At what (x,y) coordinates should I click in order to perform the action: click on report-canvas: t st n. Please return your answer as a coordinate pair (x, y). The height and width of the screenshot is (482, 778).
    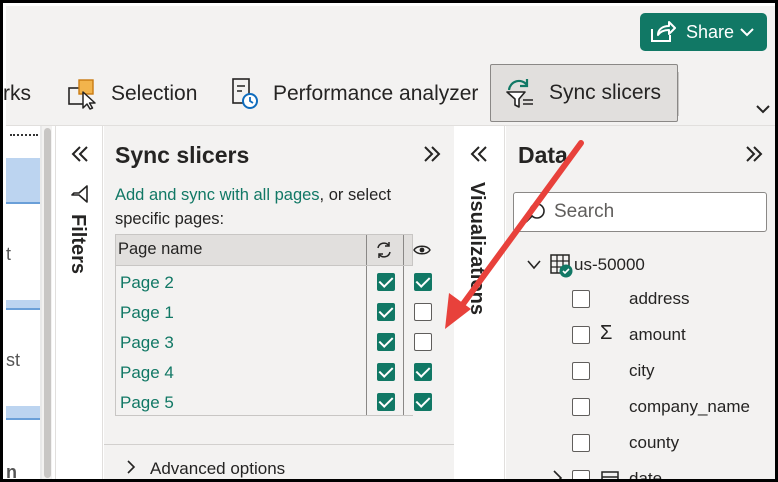
    Looking at the image, I should click on (29, 304).